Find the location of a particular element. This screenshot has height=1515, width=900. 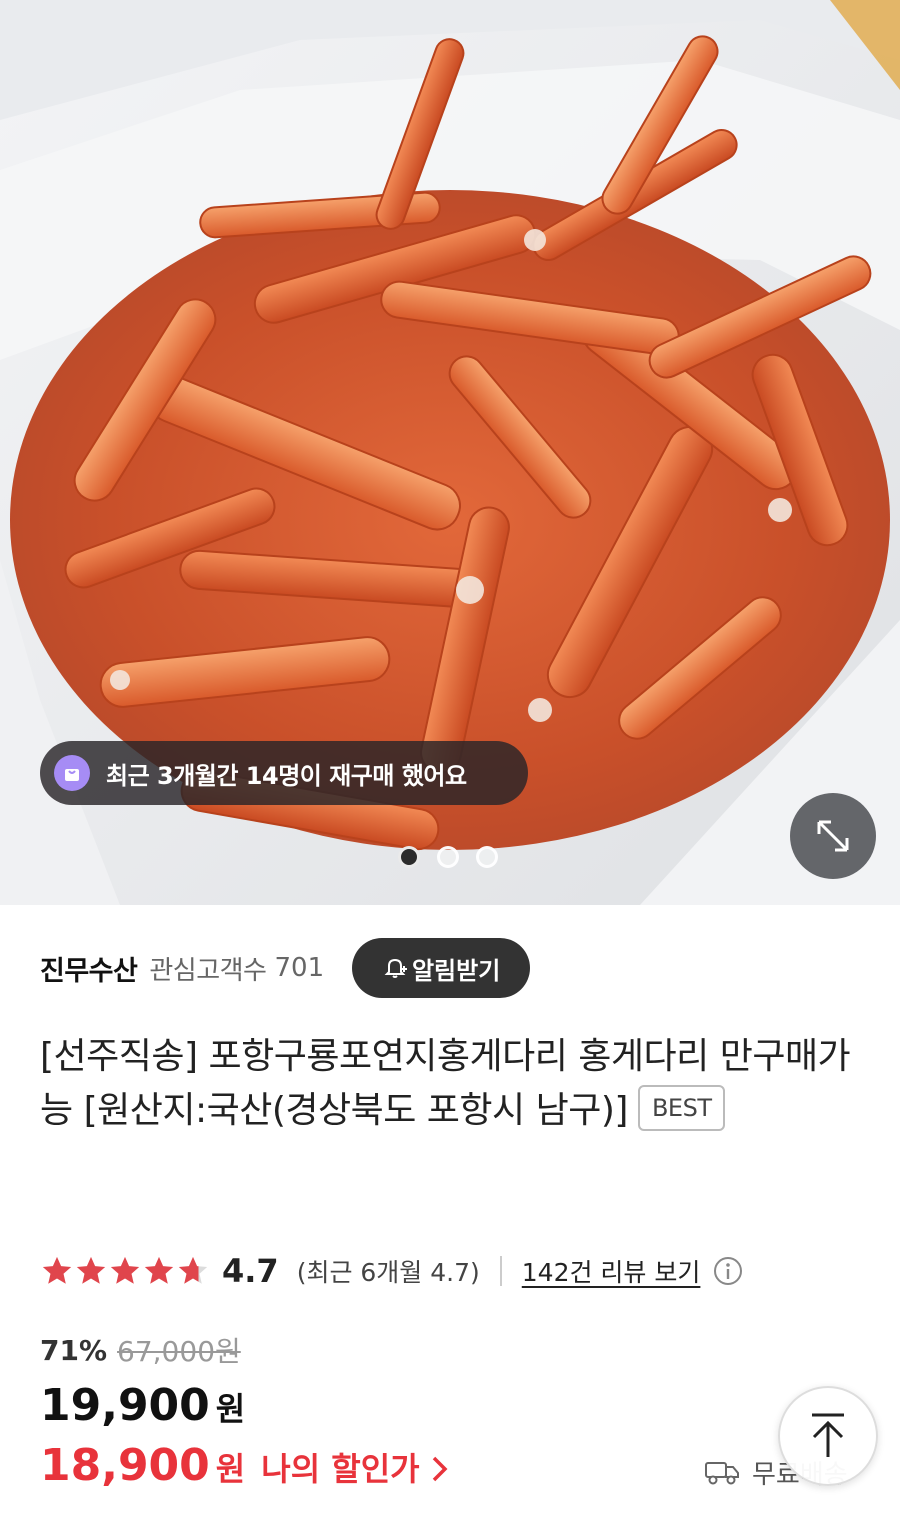

alarm-subscribe-button: 알림받기 is located at coordinates (441, 968).